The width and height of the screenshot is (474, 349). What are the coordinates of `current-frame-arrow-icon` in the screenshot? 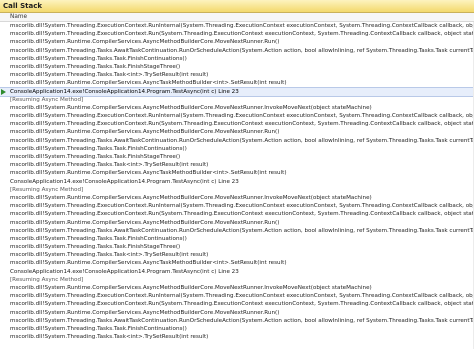 It's located at (3, 91).